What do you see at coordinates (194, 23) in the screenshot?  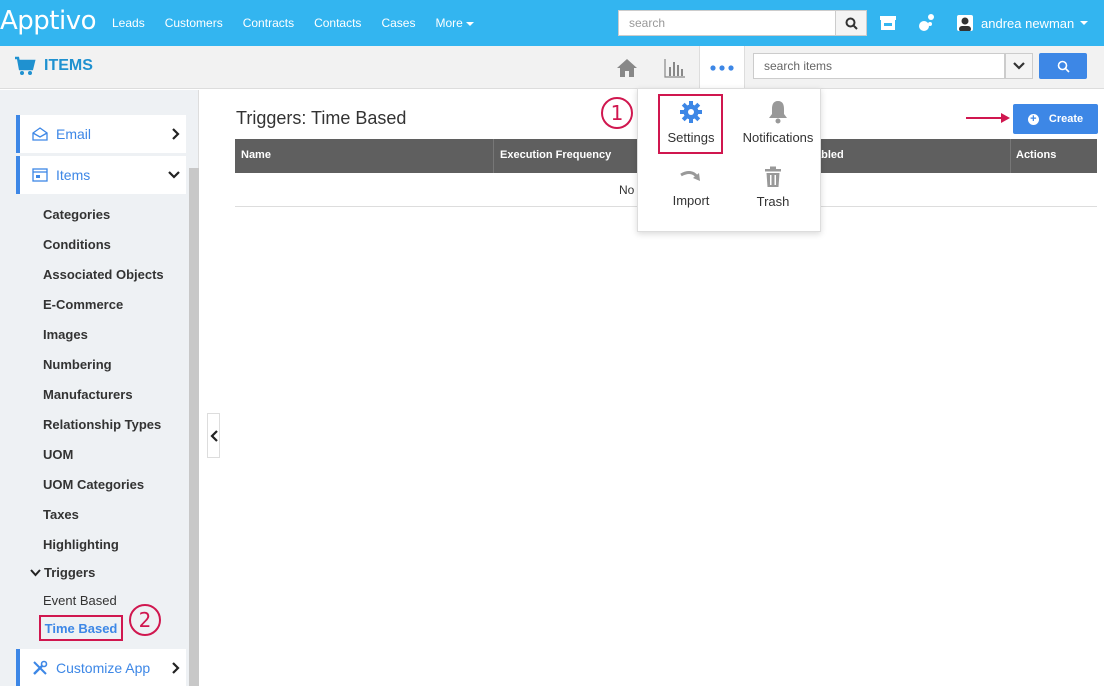 I see `nav-customers: Customers` at bounding box center [194, 23].